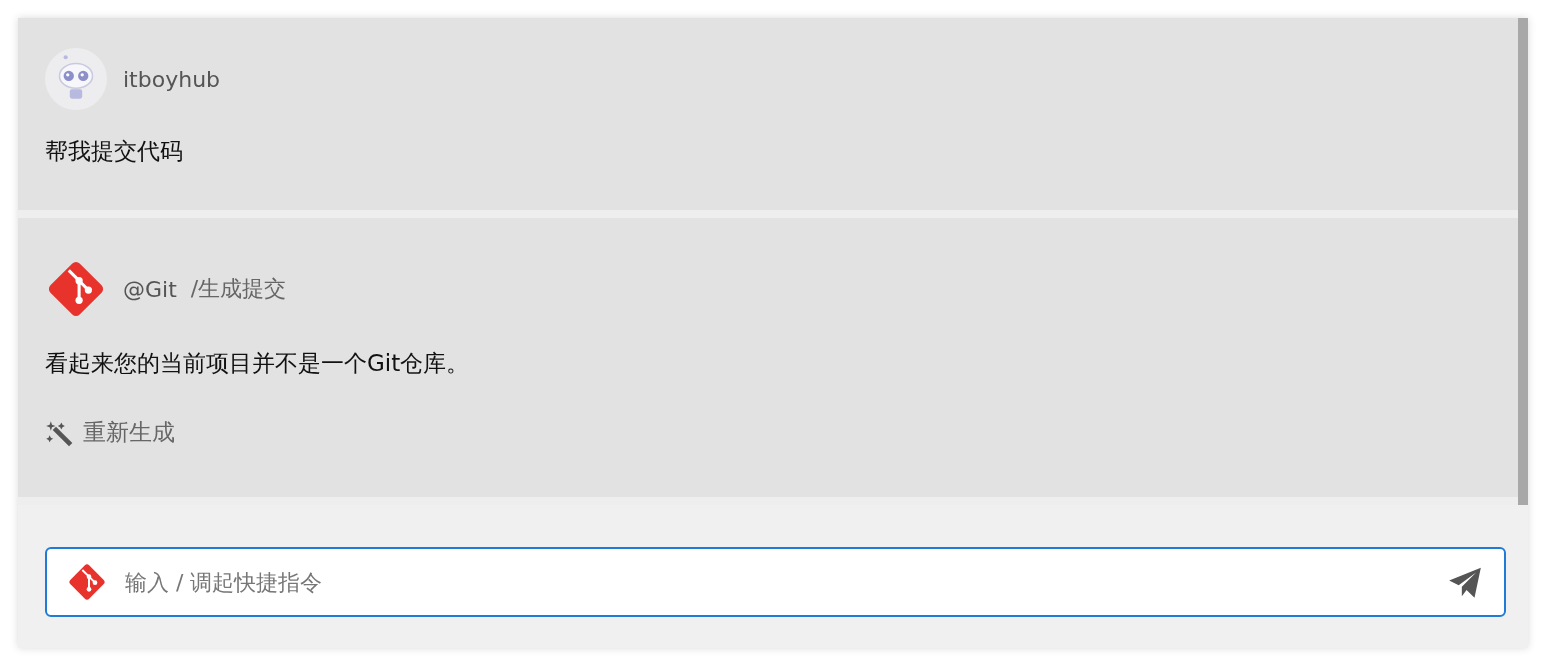 This screenshot has width=1546, height=666. Describe the element at coordinates (172, 79) in the screenshot. I see `author-name: itboyhub` at that location.